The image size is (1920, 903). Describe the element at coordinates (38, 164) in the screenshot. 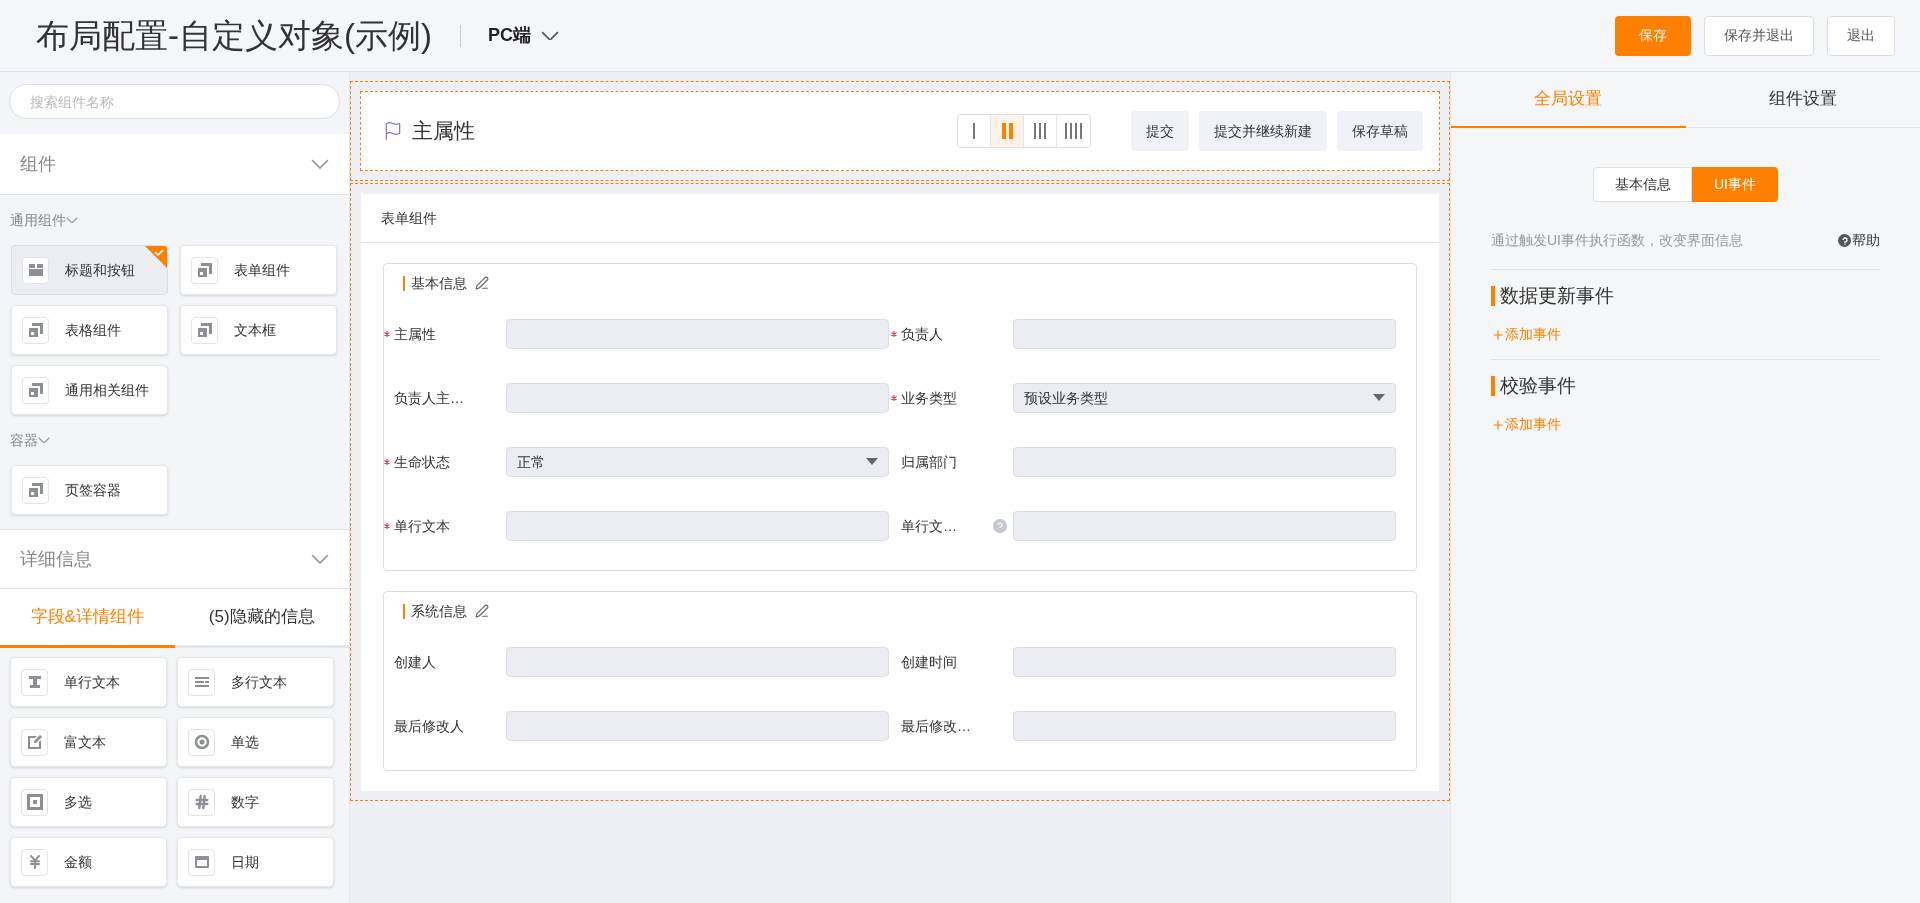

I see `section-title: 组件` at that location.